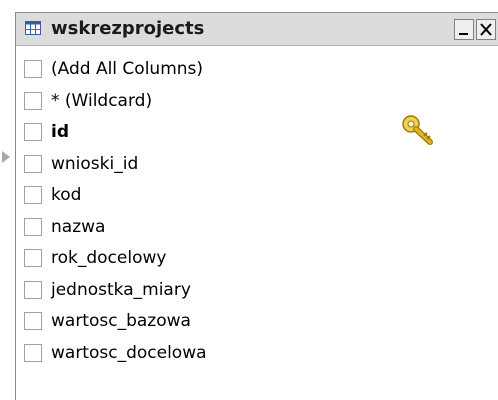 The width and height of the screenshot is (498, 400). What do you see at coordinates (60, 132) in the screenshot?
I see `column-label: id` at bounding box center [60, 132].